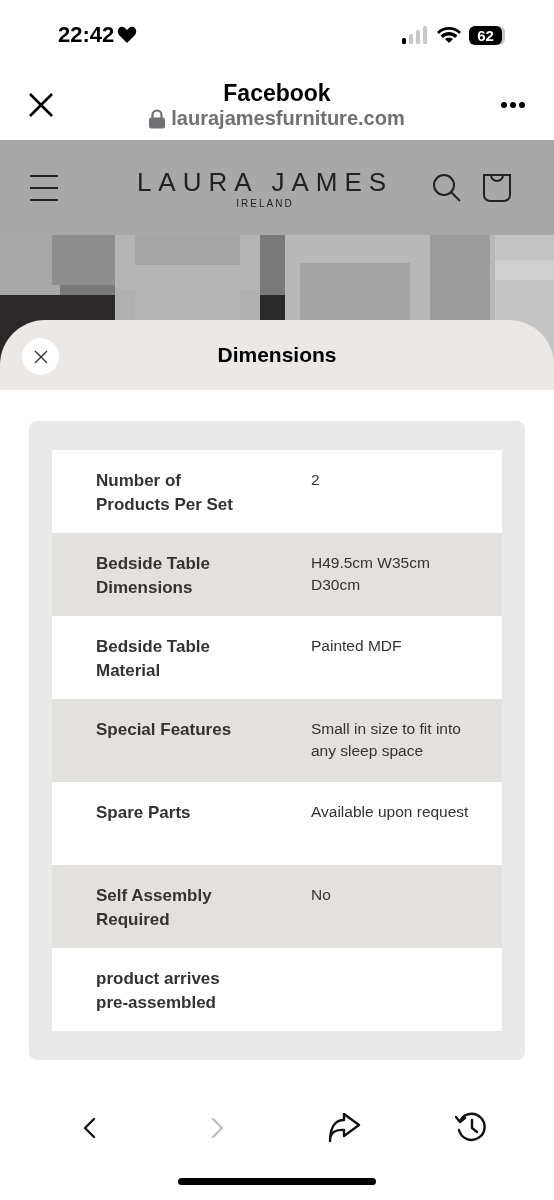 This screenshot has width=554, height=1200. What do you see at coordinates (447, 187) in the screenshot?
I see `search-icon` at bounding box center [447, 187].